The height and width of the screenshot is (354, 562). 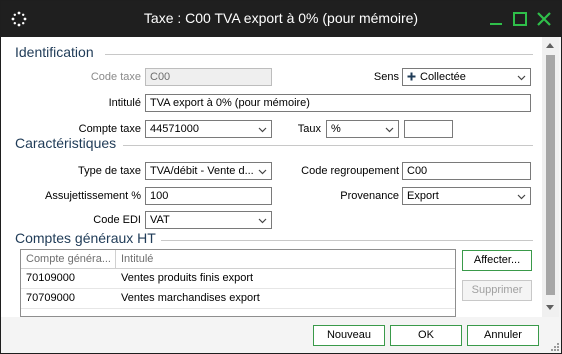 What do you see at coordinates (544, 19) in the screenshot?
I see `close-icon` at bounding box center [544, 19].